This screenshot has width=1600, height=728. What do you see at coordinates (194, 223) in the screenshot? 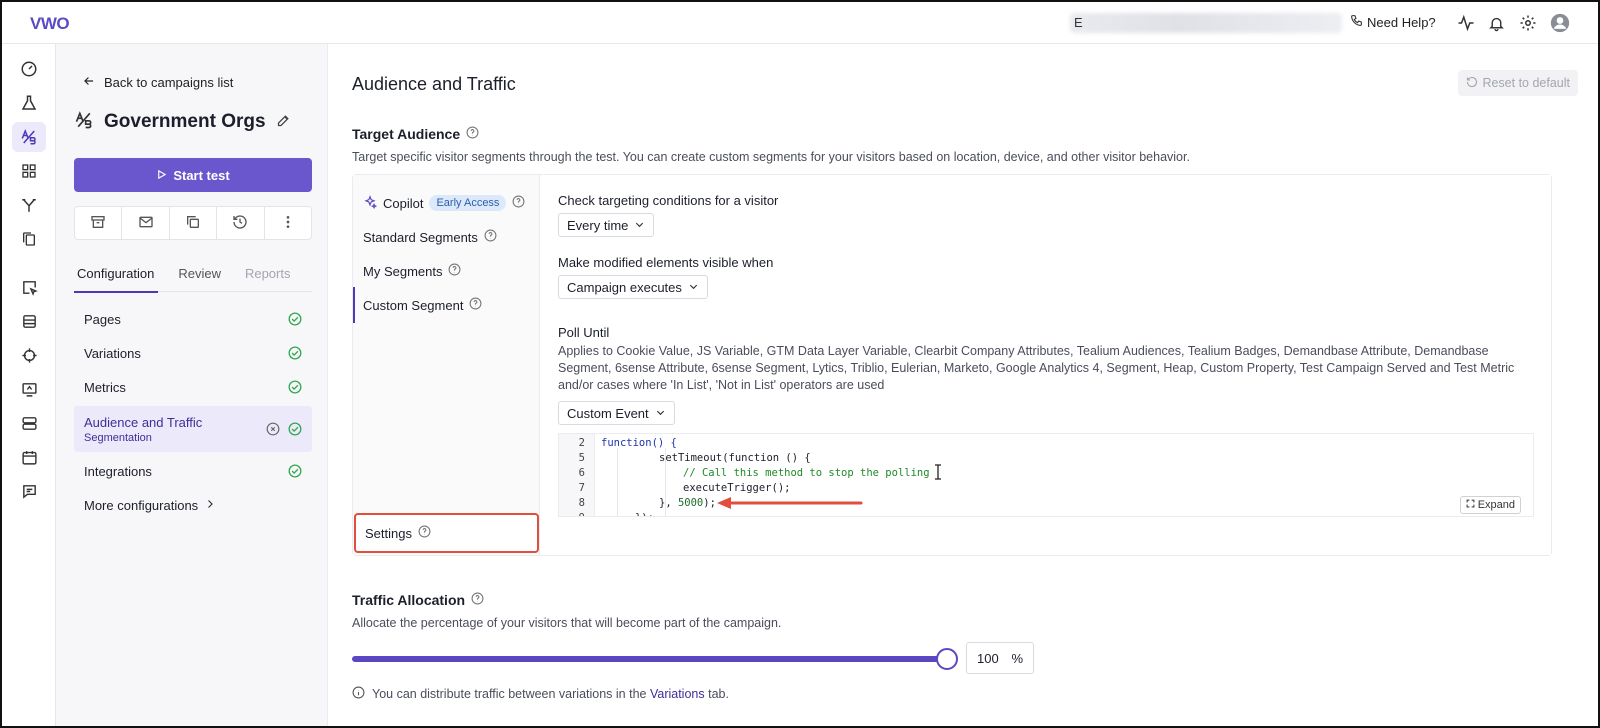
I see `clone-button` at bounding box center [194, 223].